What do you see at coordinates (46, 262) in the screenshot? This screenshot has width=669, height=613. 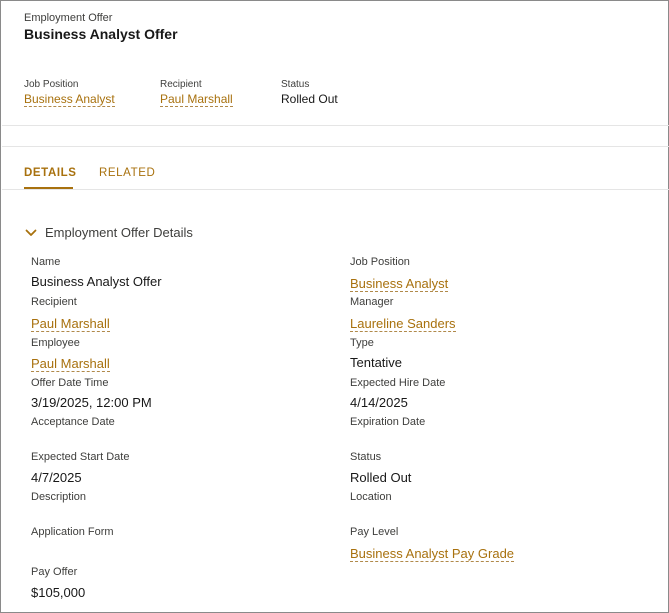 I see `field-label-name: Name` at bounding box center [46, 262].